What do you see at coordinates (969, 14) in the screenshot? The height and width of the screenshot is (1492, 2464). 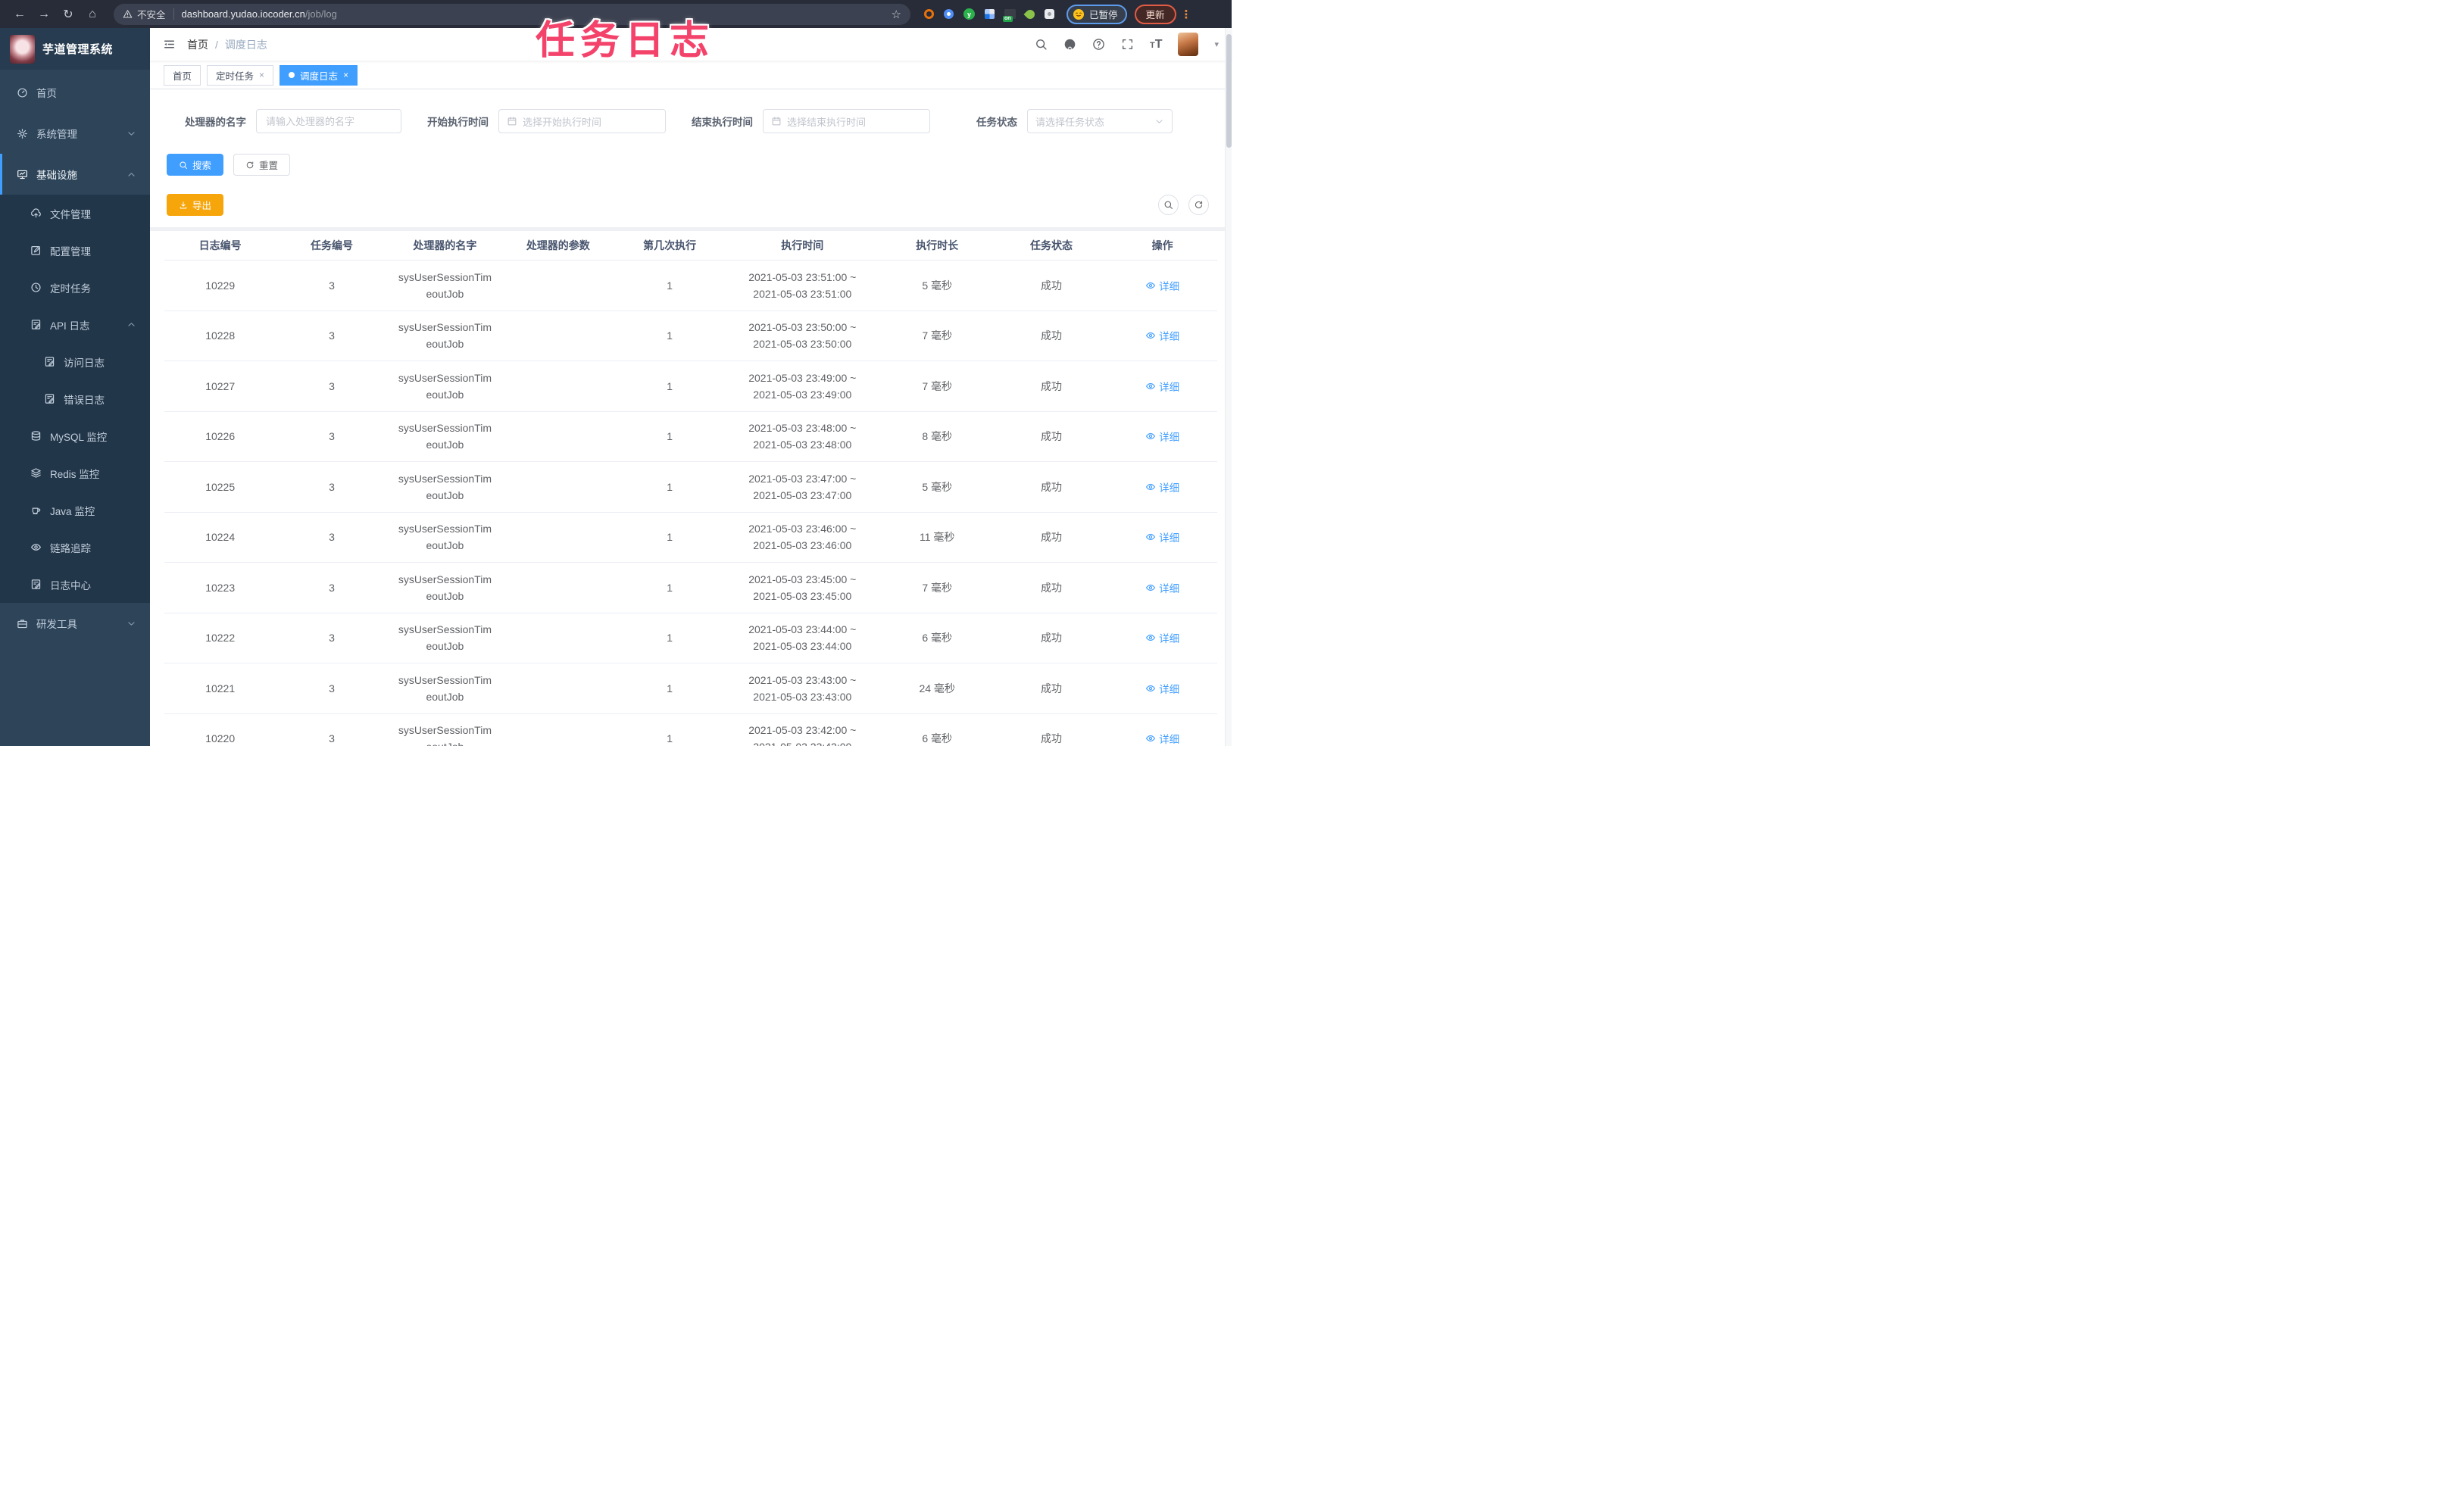 I see `extension-y-icon: y` at bounding box center [969, 14].